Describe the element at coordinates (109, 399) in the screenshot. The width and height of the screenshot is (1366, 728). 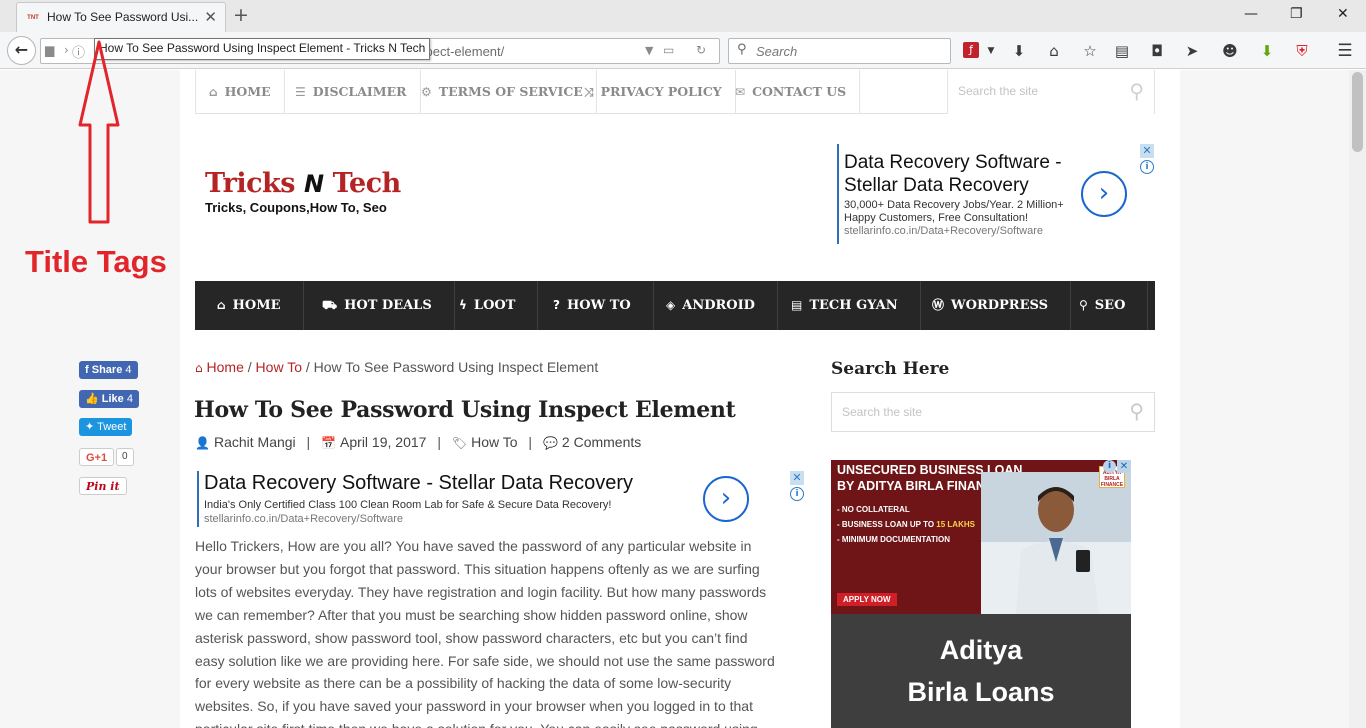
I see `facebook-like-button: 👍 Like 4` at that location.